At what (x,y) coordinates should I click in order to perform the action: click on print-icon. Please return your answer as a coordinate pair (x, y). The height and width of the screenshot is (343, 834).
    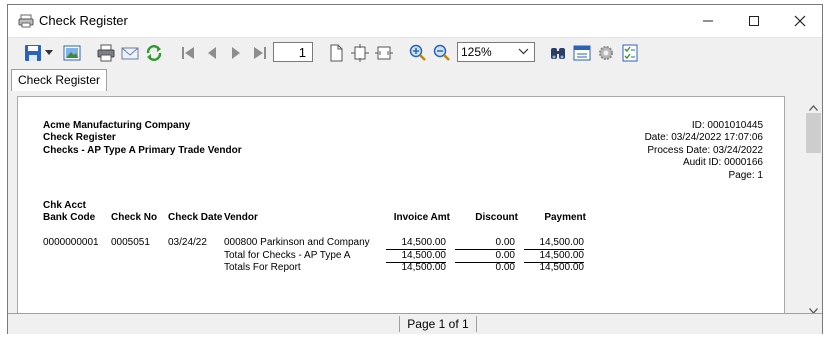
    Looking at the image, I should click on (106, 53).